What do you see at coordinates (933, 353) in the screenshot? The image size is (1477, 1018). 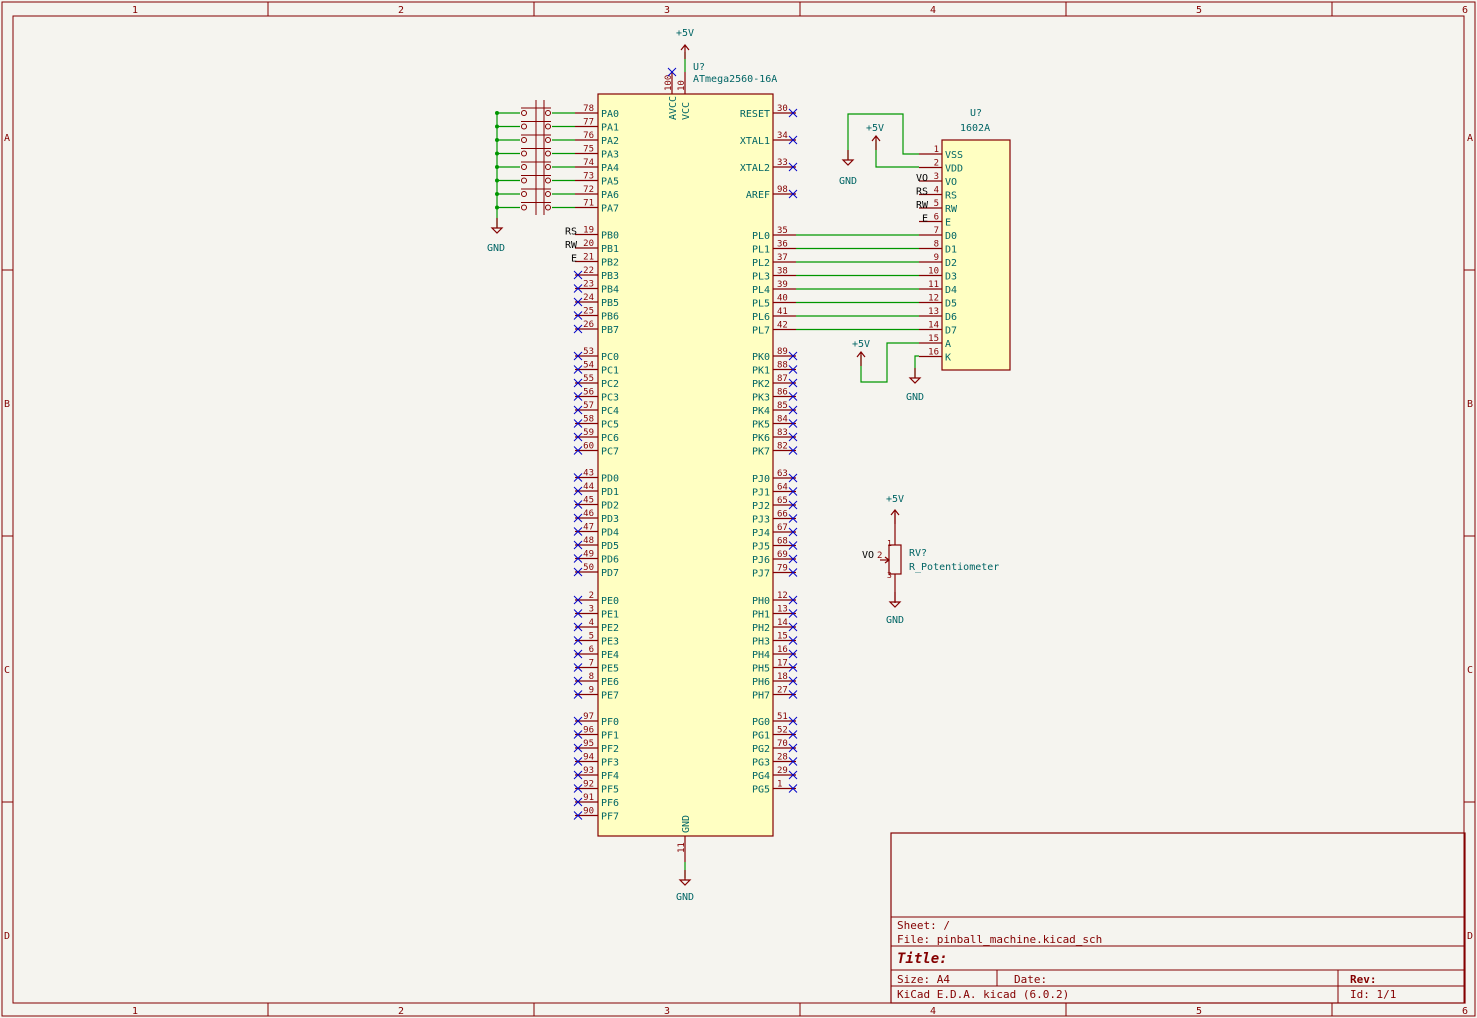 I see `lcd-pin-number: 16` at bounding box center [933, 353].